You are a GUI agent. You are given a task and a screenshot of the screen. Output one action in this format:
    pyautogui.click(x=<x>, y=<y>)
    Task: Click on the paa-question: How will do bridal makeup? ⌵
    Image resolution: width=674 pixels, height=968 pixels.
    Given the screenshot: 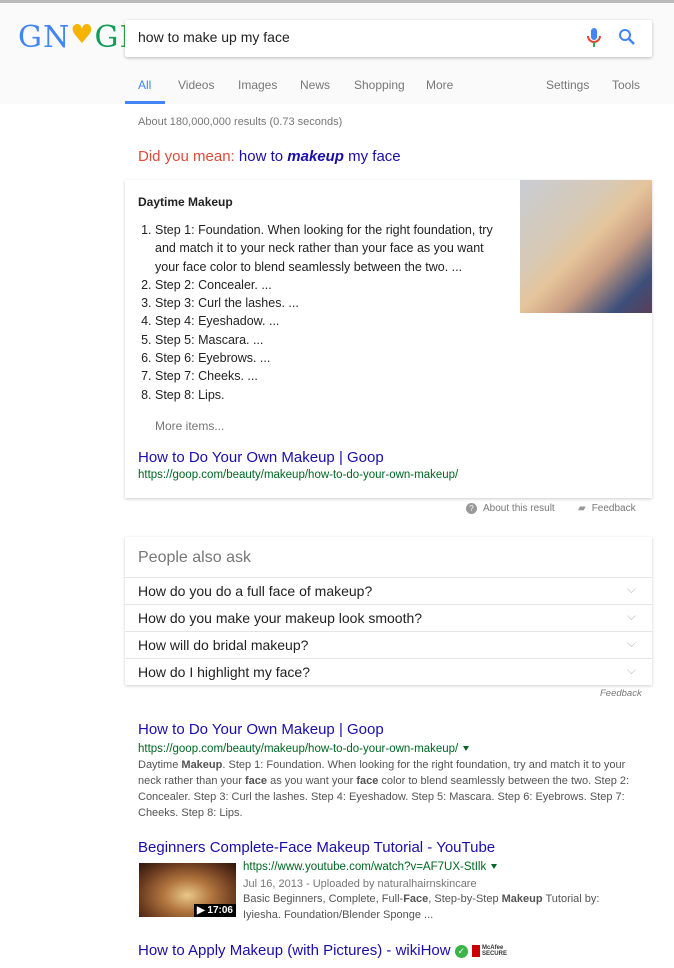 What is the action you would take?
    pyautogui.click(x=388, y=644)
    